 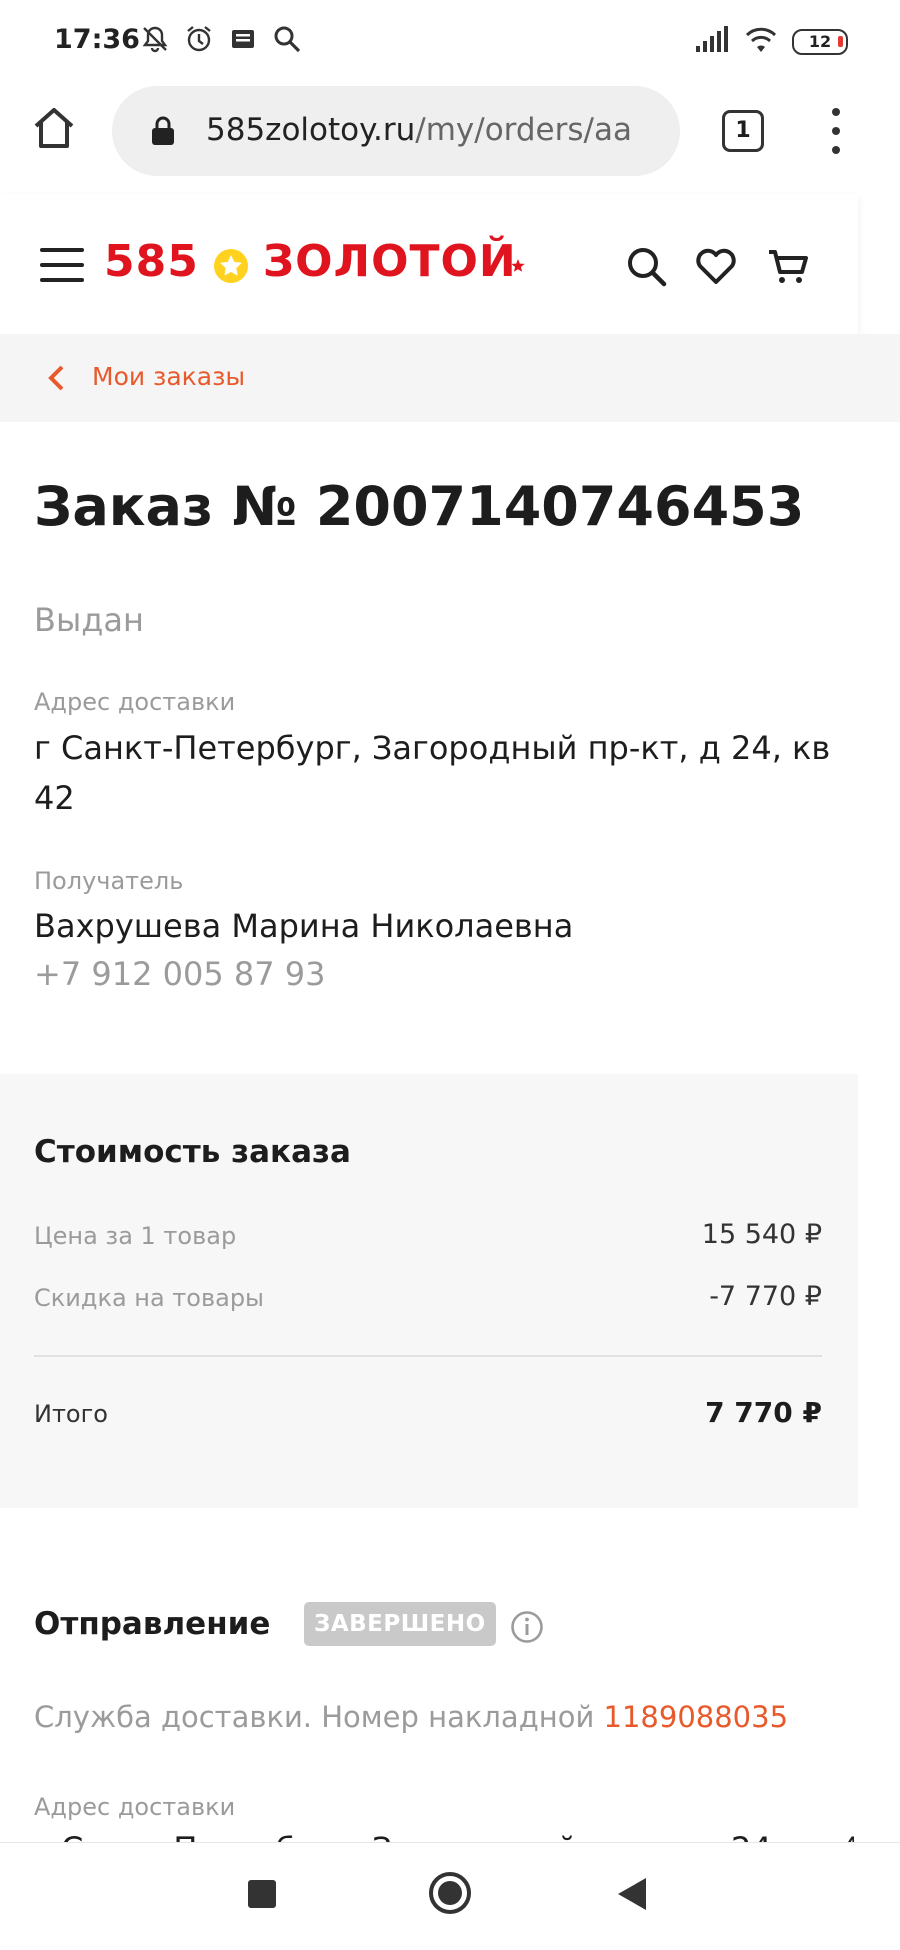 What do you see at coordinates (450, 41) in the screenshot?
I see `status-bar: 17:36 12` at bounding box center [450, 41].